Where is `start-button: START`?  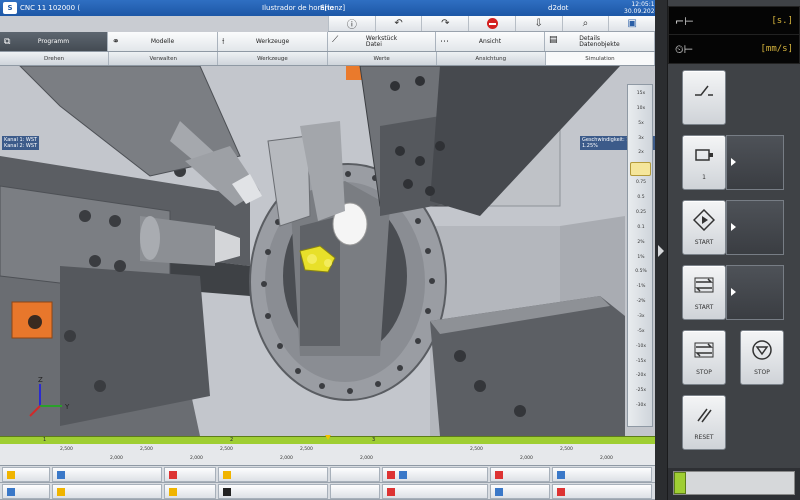 start-button: START is located at coordinates (704, 227).